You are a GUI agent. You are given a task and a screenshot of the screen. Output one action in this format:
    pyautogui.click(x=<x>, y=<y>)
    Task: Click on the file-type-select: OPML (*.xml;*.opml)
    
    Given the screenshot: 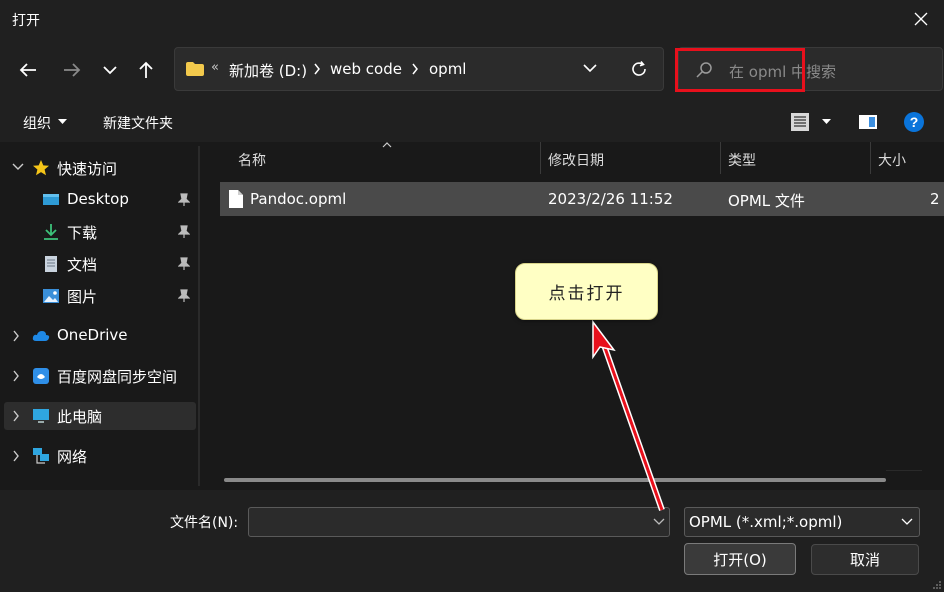 What is the action you would take?
    pyautogui.click(x=802, y=522)
    